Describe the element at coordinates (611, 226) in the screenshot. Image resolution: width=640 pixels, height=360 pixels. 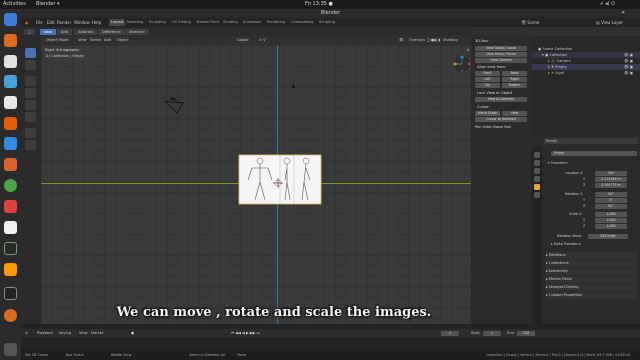
I see `scale-z-field: 1.000` at that location.